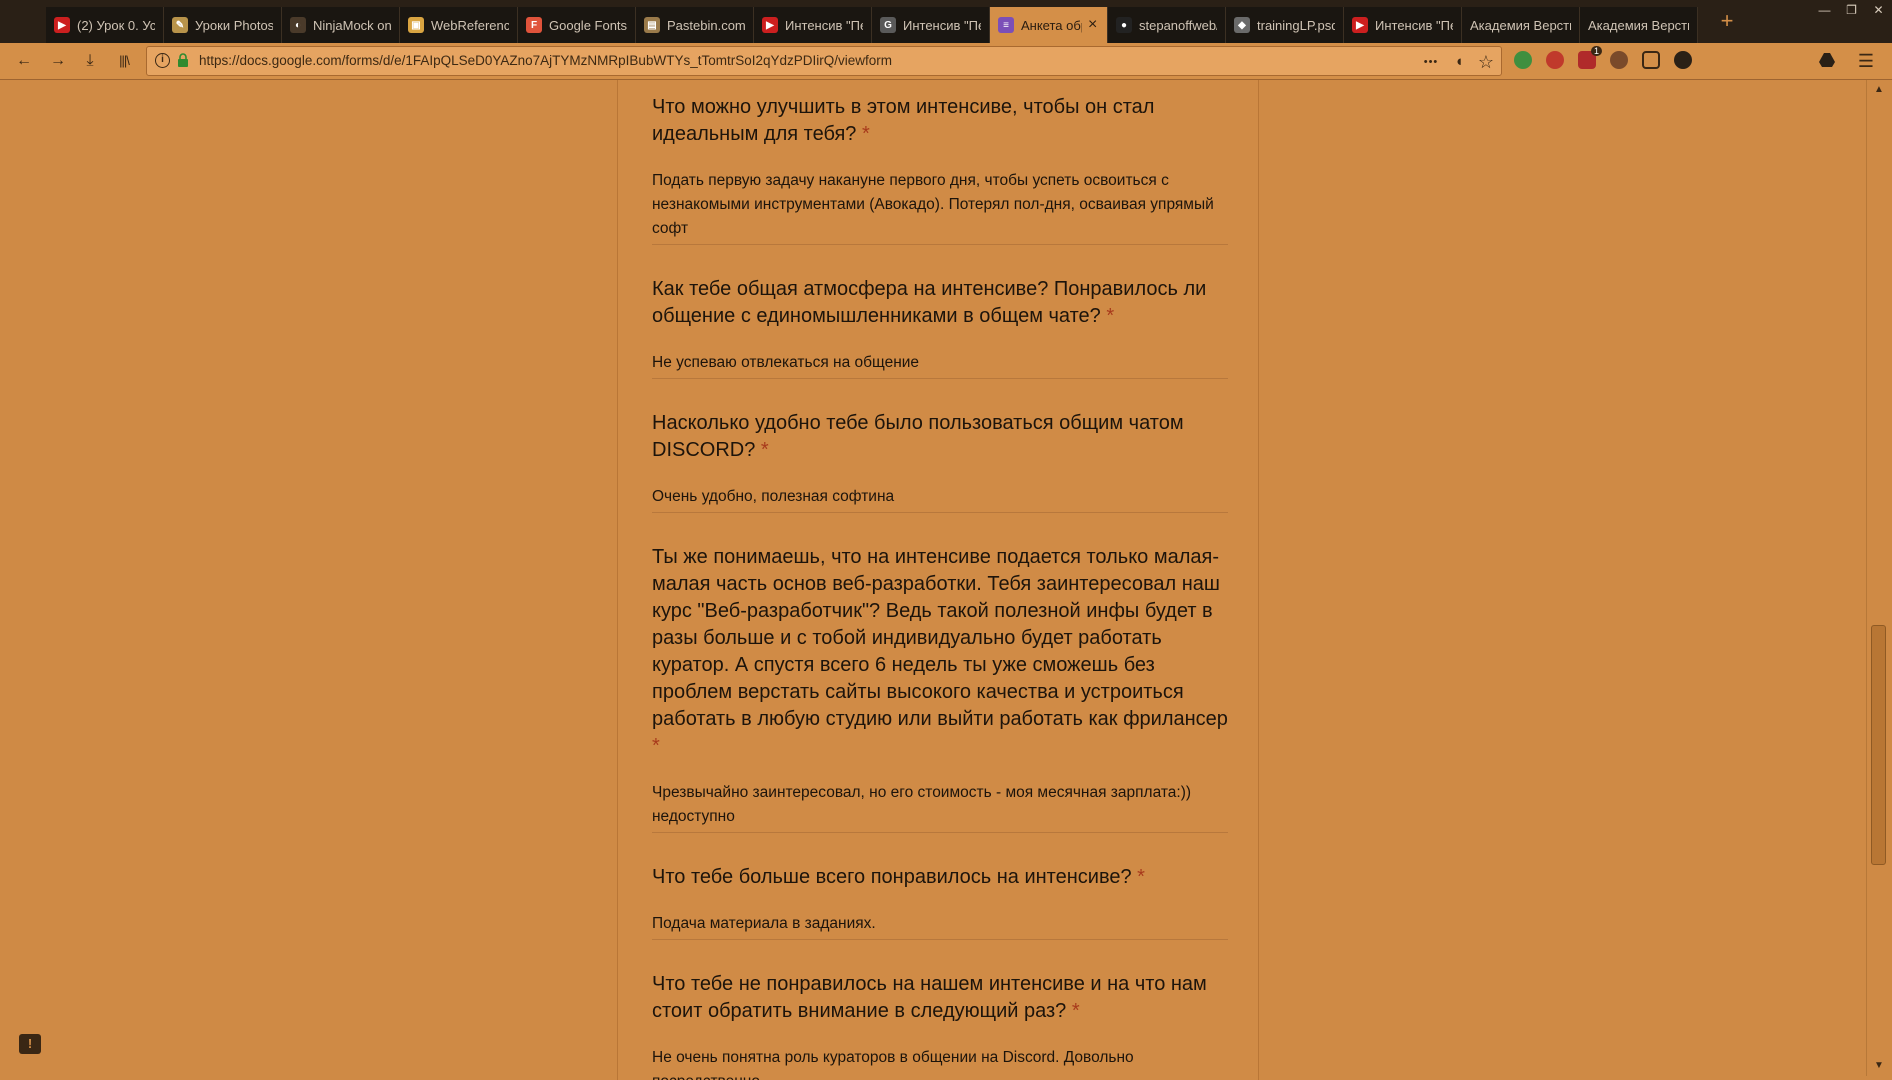 The height and width of the screenshot is (1080, 1892). I want to click on tab-label: trainingLP.psd, so click(1296, 25).